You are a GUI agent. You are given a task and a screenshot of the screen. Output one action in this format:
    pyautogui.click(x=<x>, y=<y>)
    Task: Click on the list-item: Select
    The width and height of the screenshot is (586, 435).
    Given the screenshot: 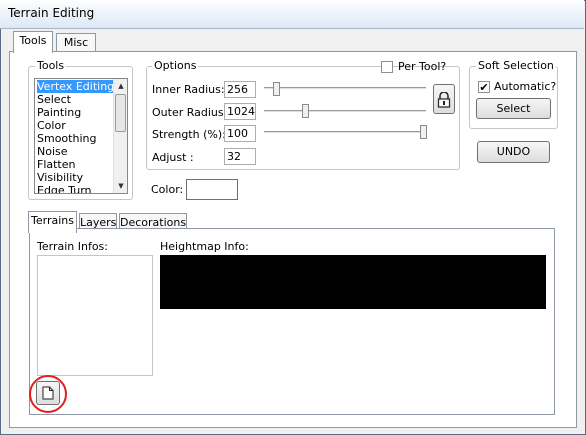 What is the action you would take?
    pyautogui.click(x=54, y=99)
    